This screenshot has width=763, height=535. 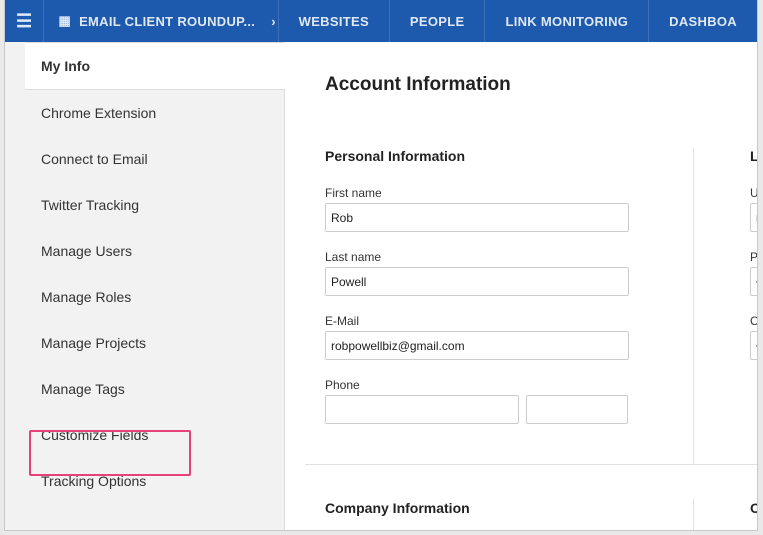 What do you see at coordinates (342, 321) in the screenshot?
I see `email-label: E-Mail` at bounding box center [342, 321].